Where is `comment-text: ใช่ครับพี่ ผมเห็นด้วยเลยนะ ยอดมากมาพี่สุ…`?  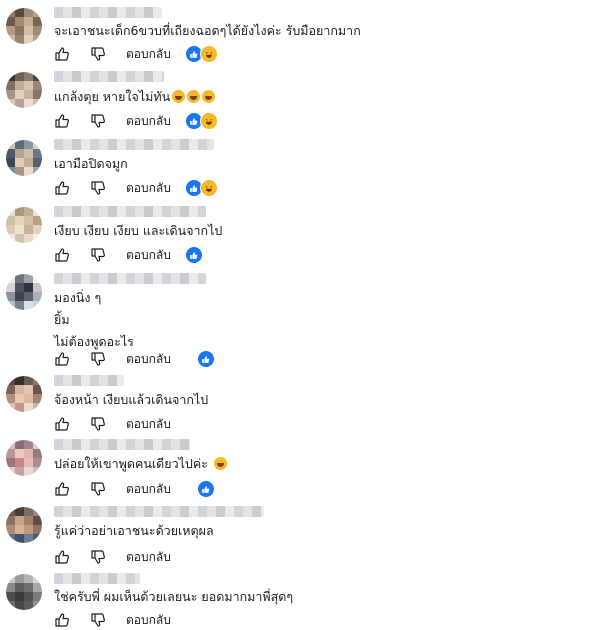 comment-text: ใช่ครับพี่ ผมเห็นด้วยเลยนะ ยอดมากมาพี่สุ… is located at coordinates (173, 597).